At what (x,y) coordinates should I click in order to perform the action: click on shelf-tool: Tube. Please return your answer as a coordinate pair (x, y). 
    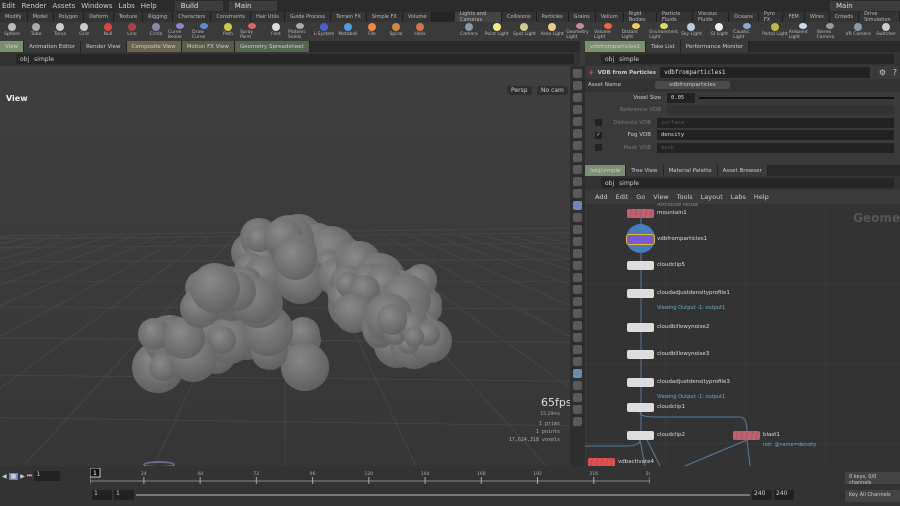
    Looking at the image, I should click on (36, 31).